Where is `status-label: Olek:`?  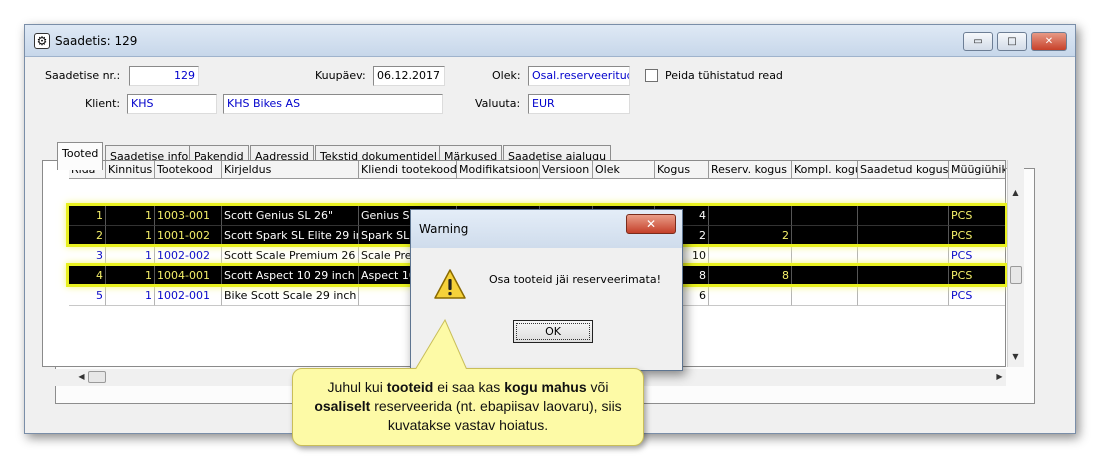 status-label: Olek: is located at coordinates (506, 75).